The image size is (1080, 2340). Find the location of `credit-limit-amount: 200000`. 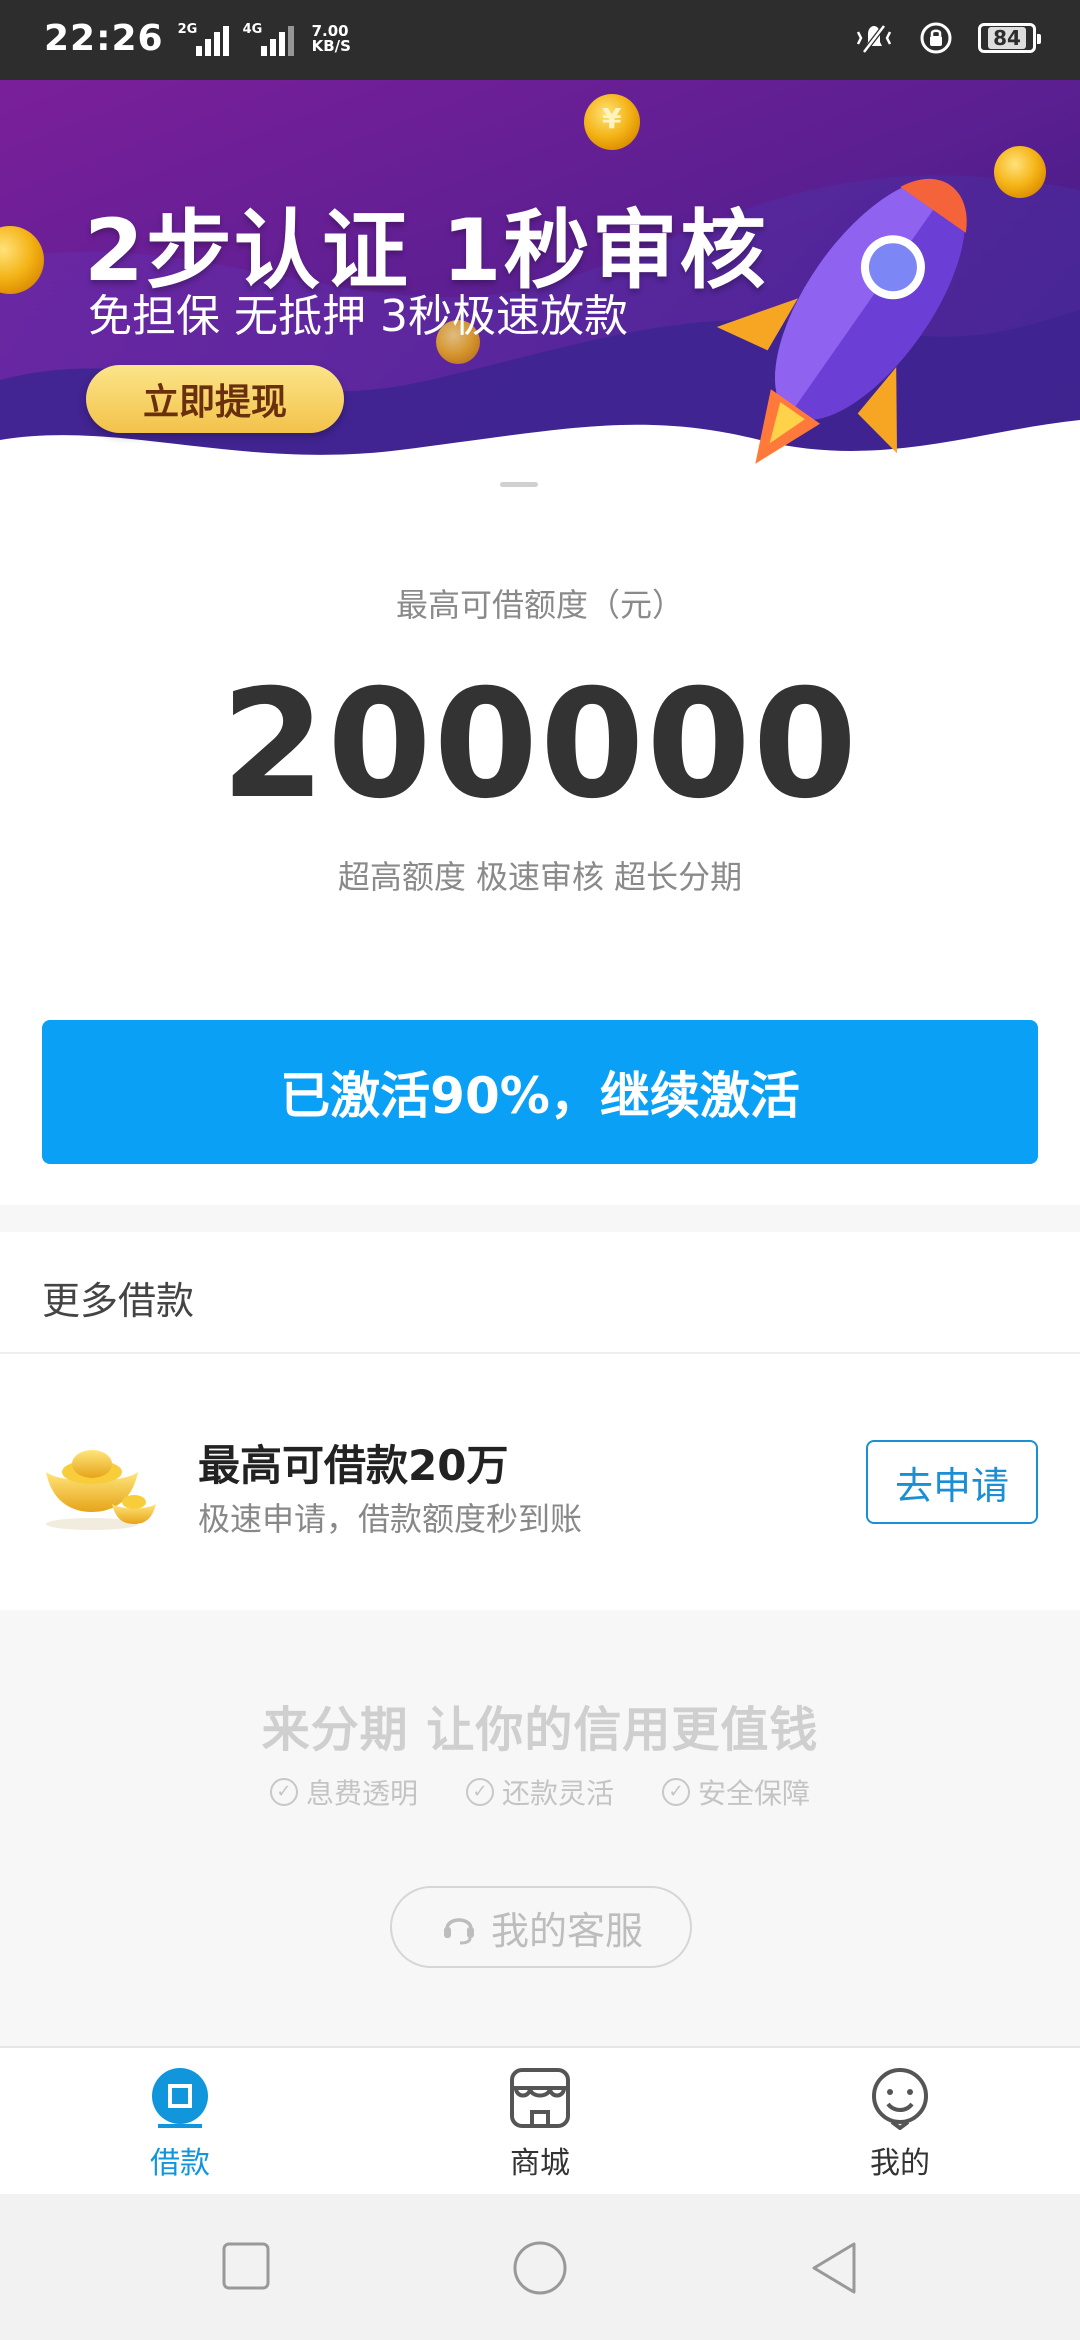

credit-limit-amount: 200000 is located at coordinates (540, 745).